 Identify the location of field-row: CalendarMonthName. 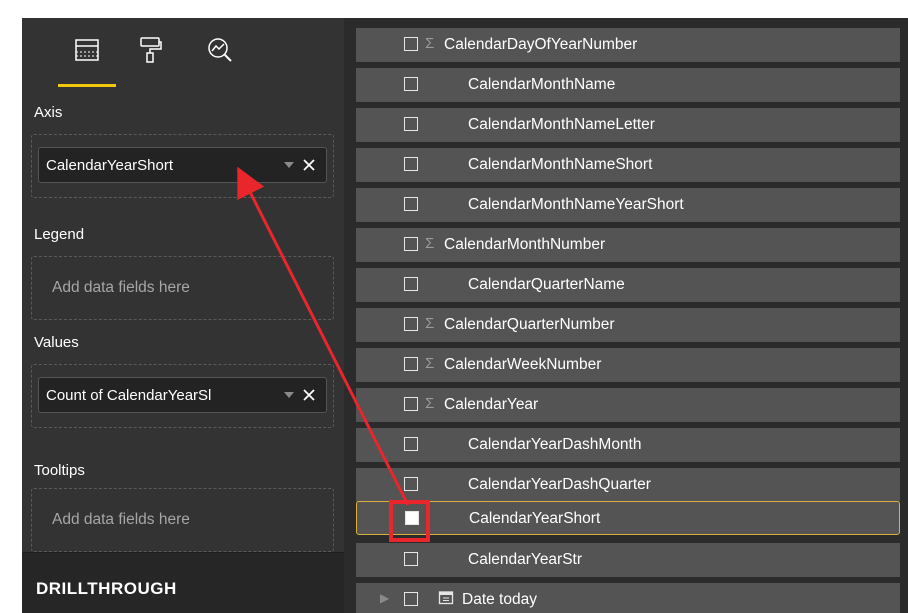
(628, 85).